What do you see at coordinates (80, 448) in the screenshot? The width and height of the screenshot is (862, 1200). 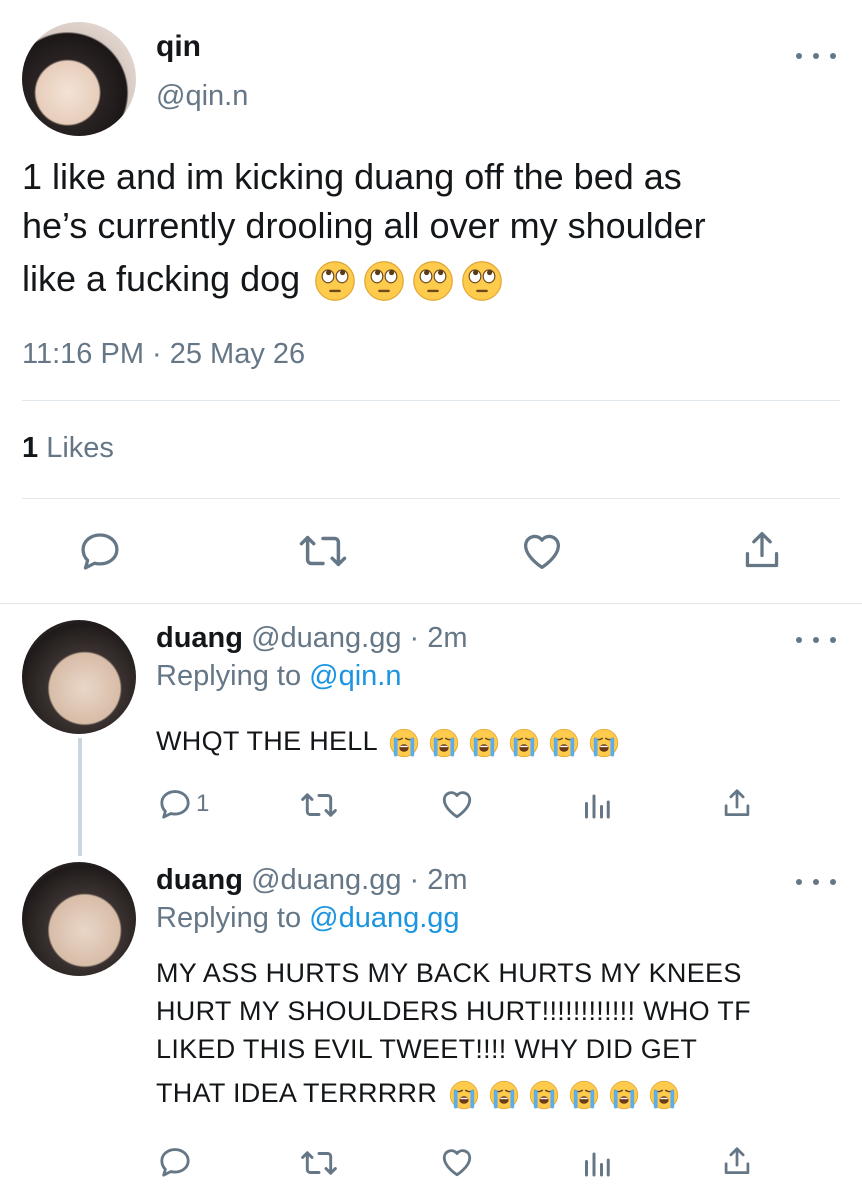 I see `likes-label: Likes` at bounding box center [80, 448].